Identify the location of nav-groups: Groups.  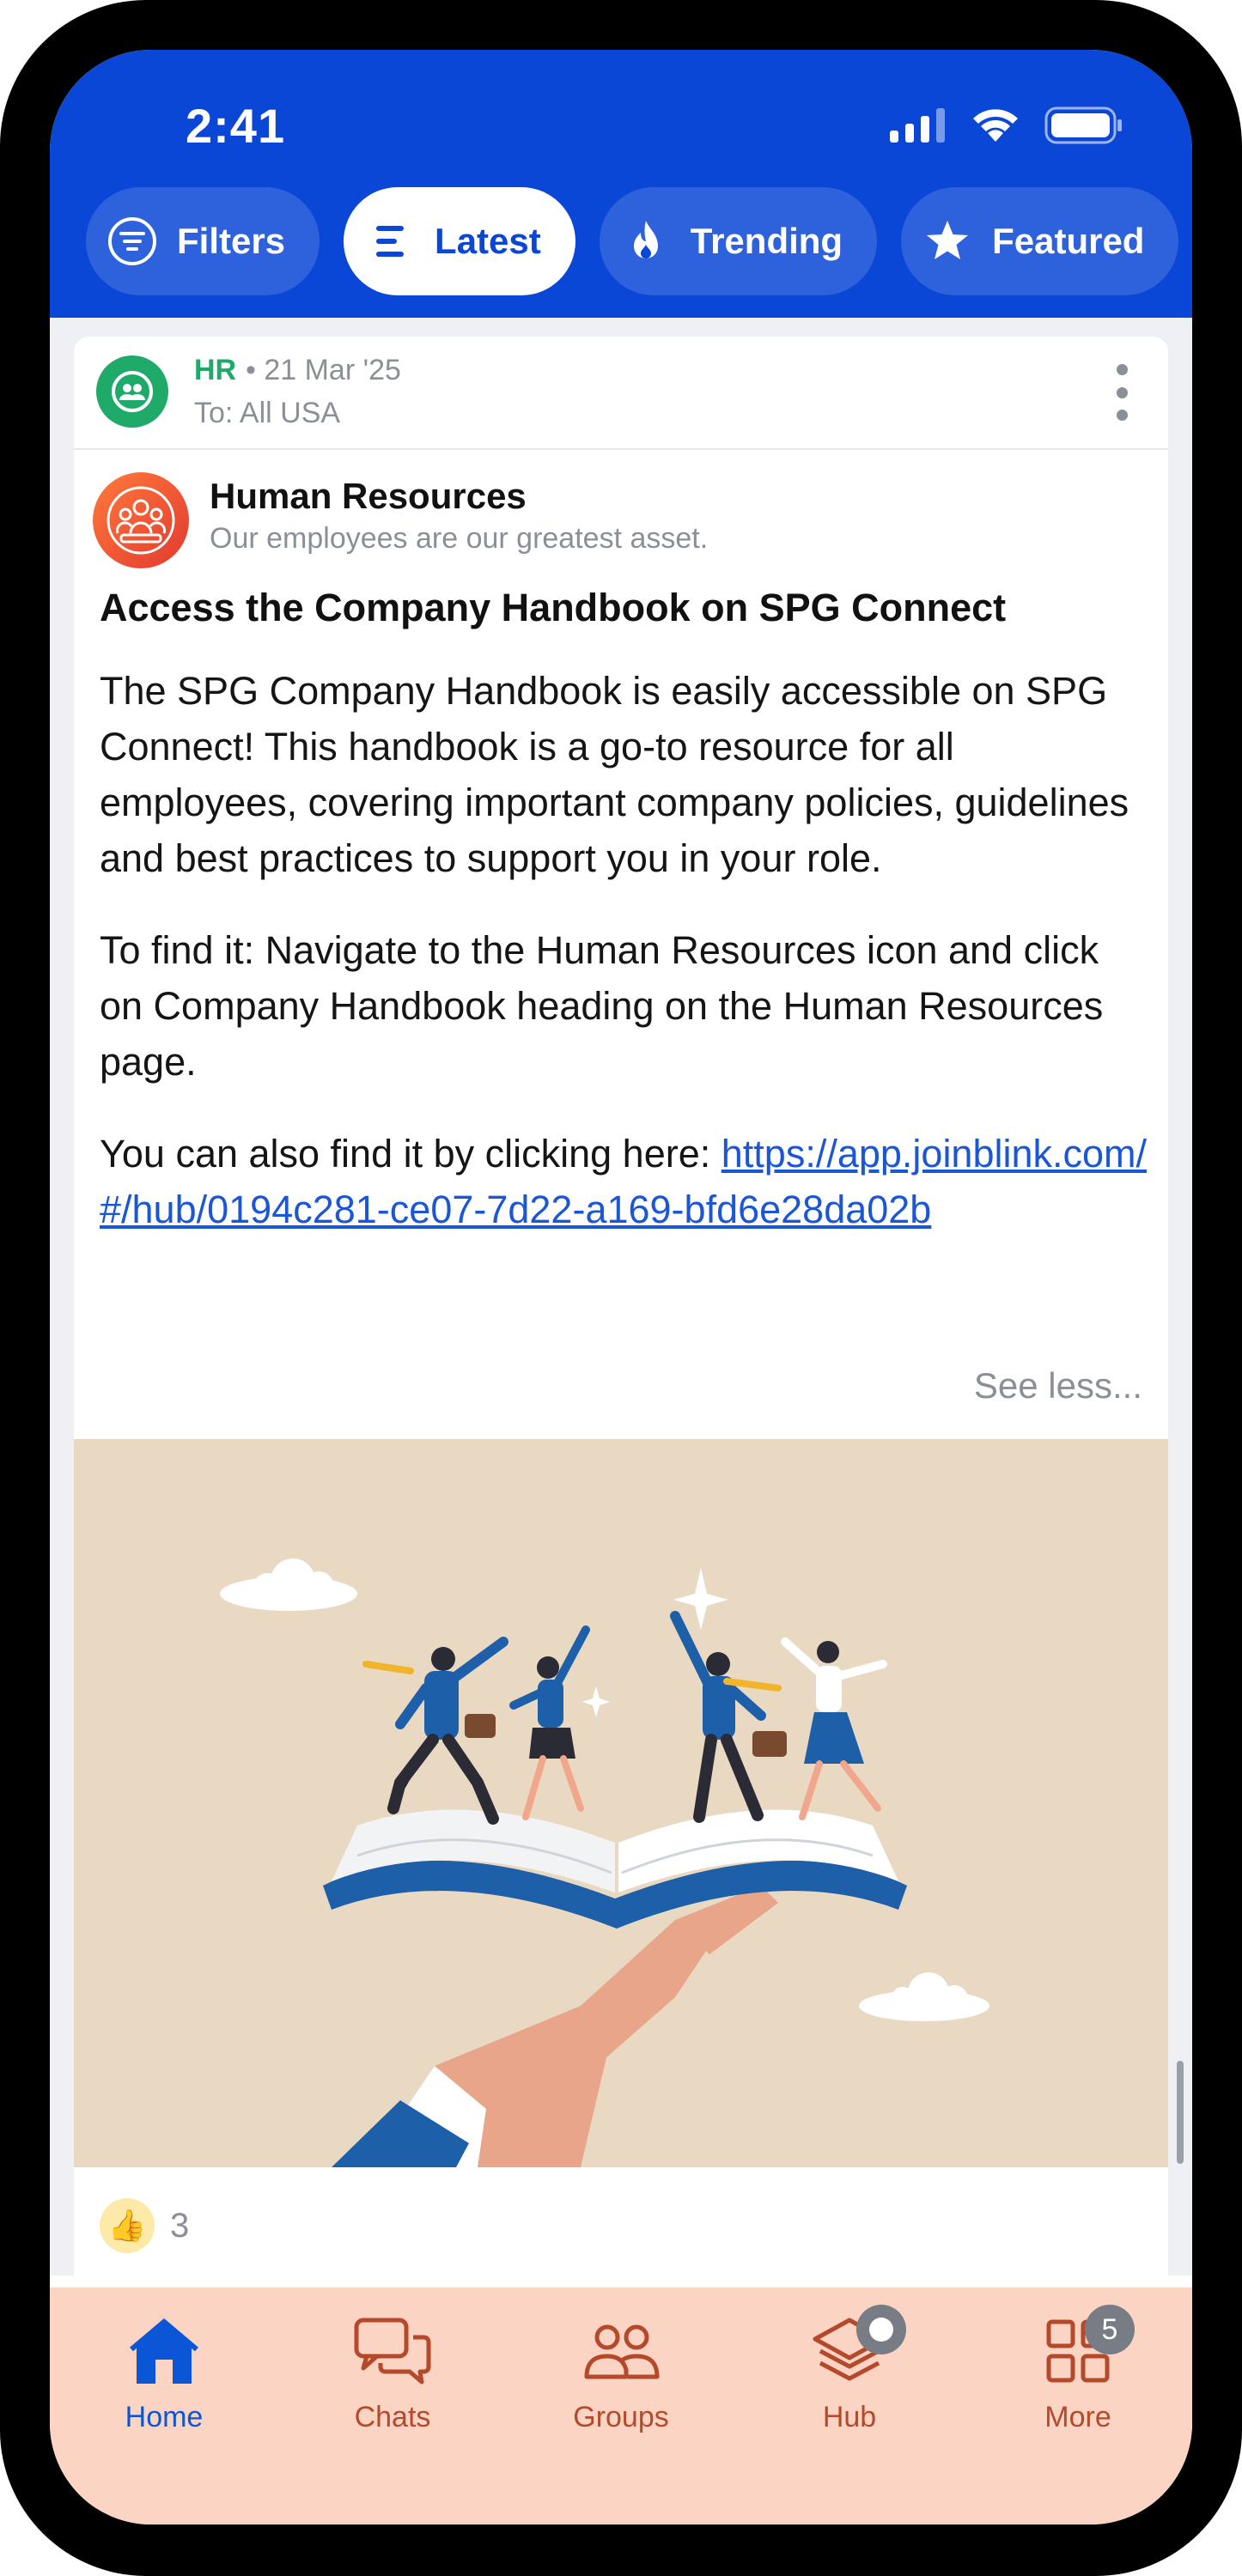
(621, 2405).